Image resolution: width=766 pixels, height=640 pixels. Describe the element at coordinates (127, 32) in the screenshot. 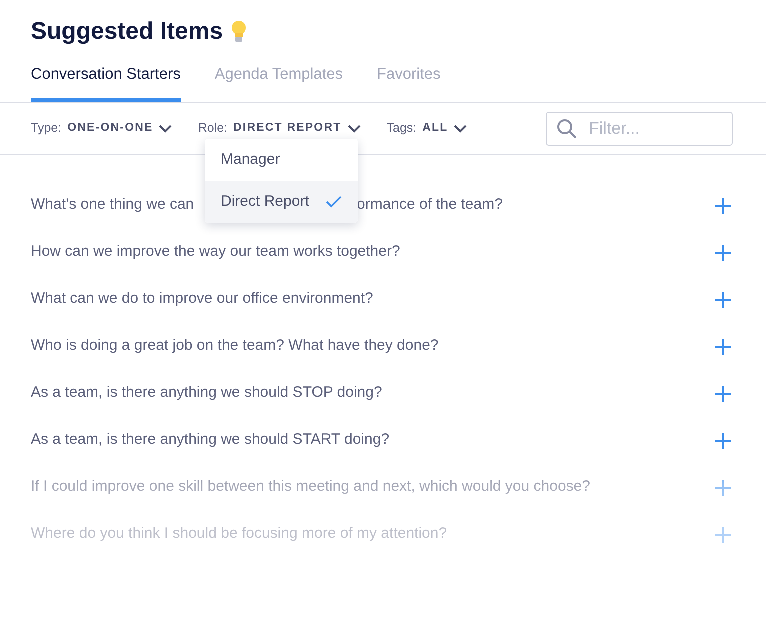

I see `page-title: Suggested Items` at that location.